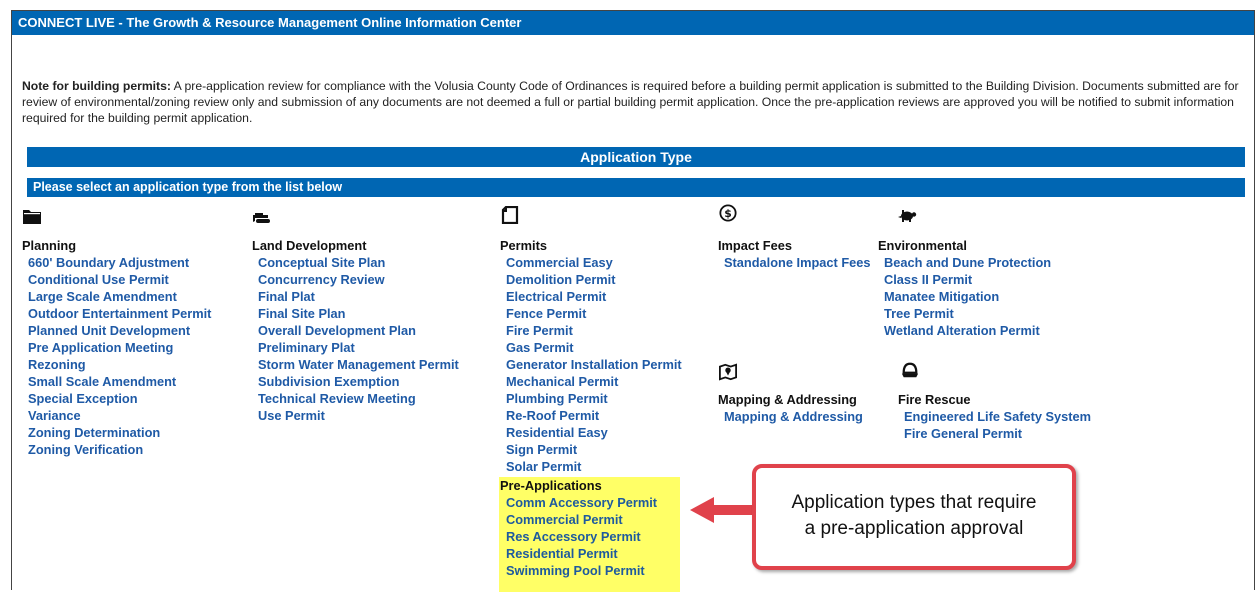  Describe the element at coordinates (261, 218) in the screenshot. I see `bulldozer-icon` at that location.